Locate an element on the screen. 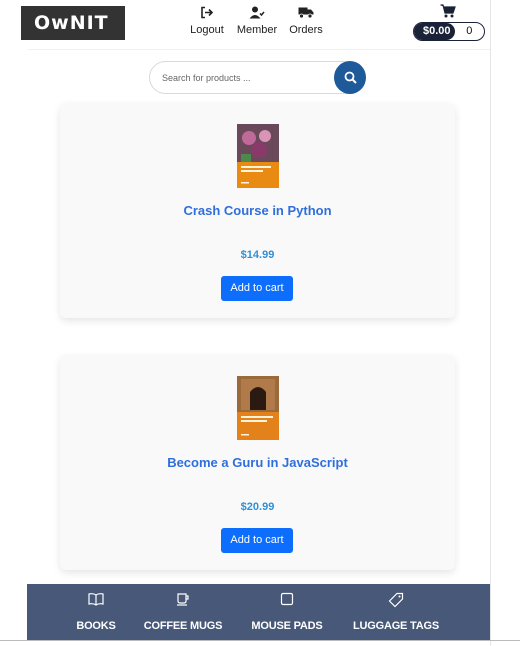 The height and width of the screenshot is (646, 520). search-icon is located at coordinates (350, 77).